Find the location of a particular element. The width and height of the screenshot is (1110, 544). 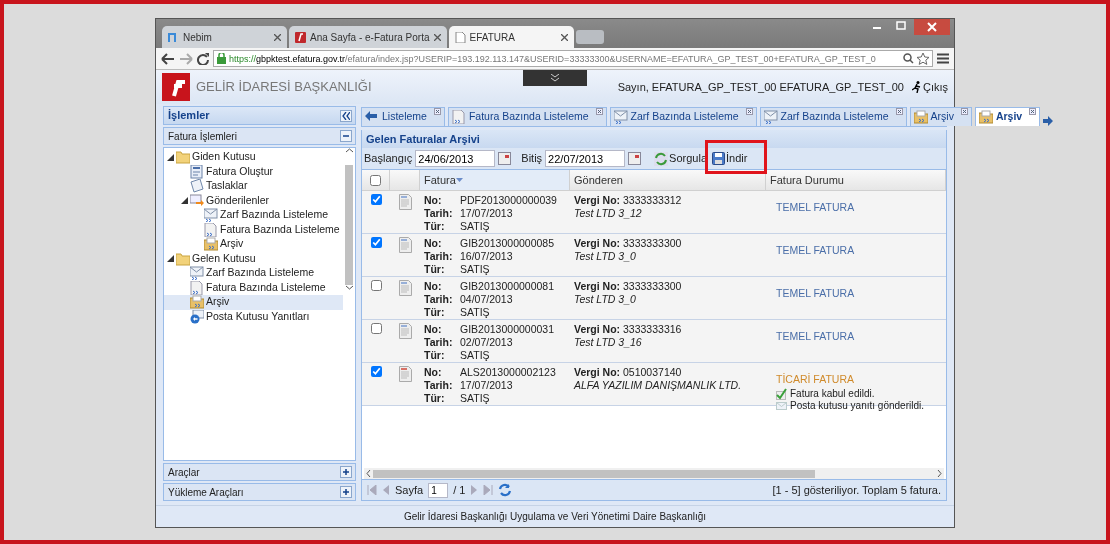

page-total: / 1 is located at coordinates (459, 490).